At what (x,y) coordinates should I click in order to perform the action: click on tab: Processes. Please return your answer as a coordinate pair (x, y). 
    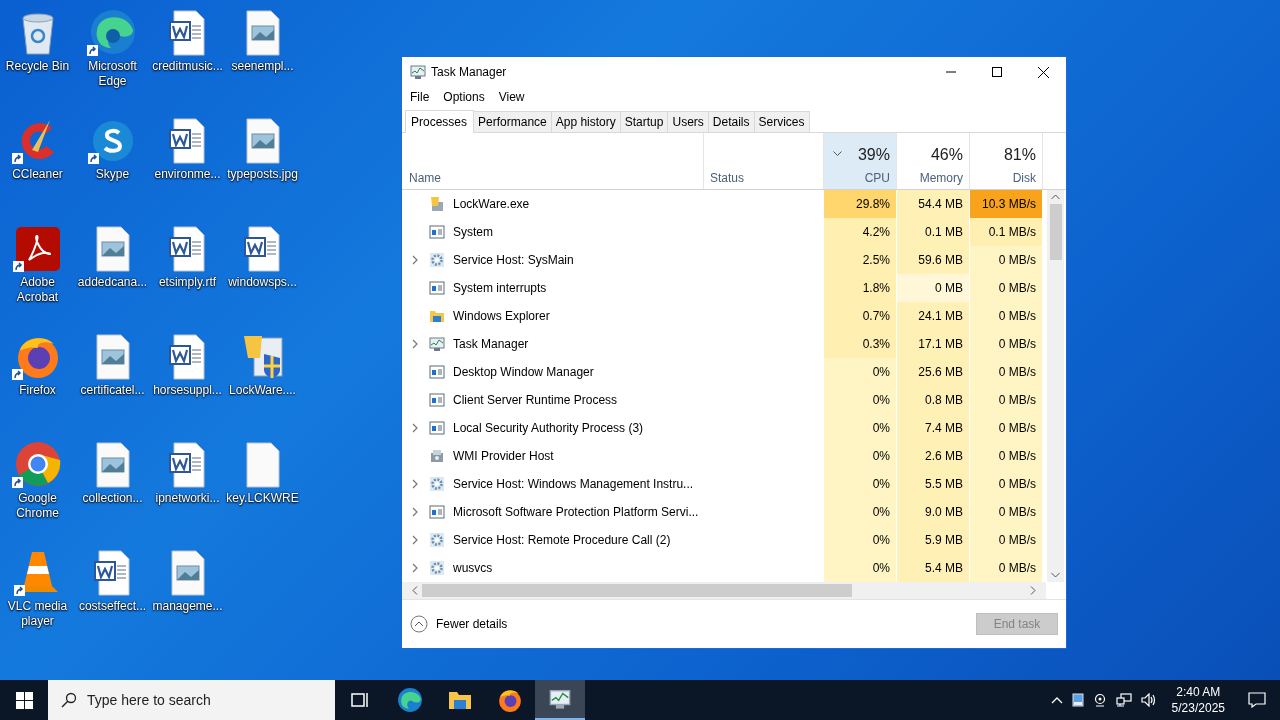
    Looking at the image, I should click on (440, 121).